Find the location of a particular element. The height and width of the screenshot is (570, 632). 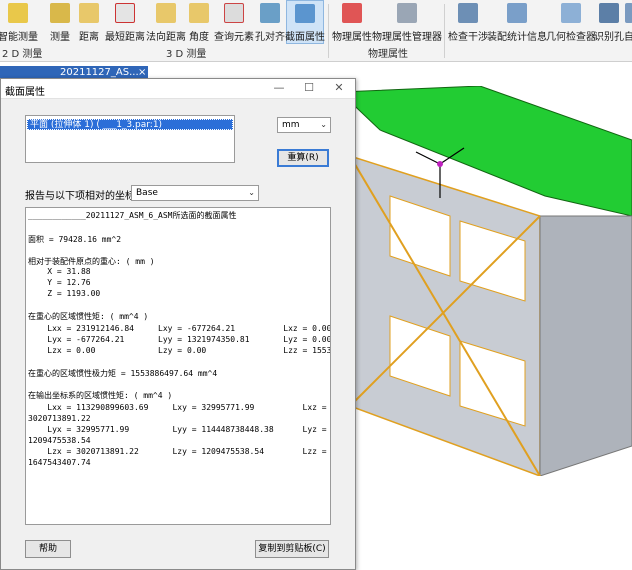

face-list-item: 平面 (拉伸体 1) ( ___1_3.par:1) is located at coordinates (130, 124).